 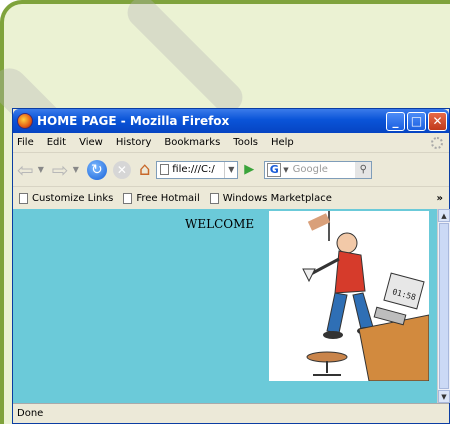 What do you see at coordinates (41, 169) in the screenshot?
I see `back-dropdown-icon: ▼` at bounding box center [41, 169].